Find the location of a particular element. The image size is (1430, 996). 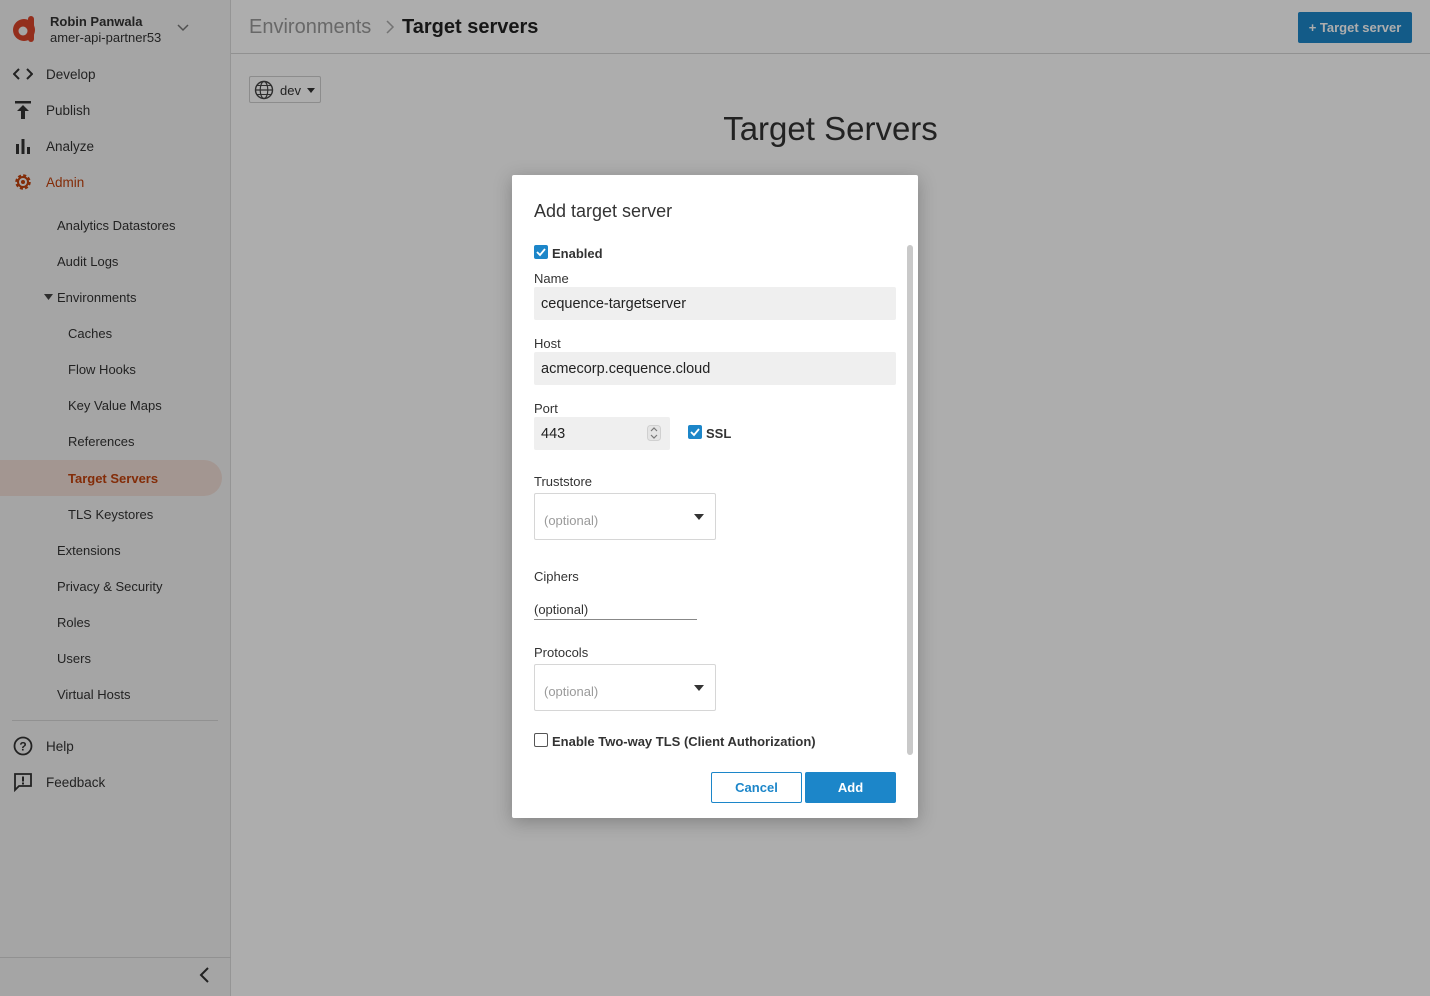

ciphers-label: Ciphers is located at coordinates (556, 576).